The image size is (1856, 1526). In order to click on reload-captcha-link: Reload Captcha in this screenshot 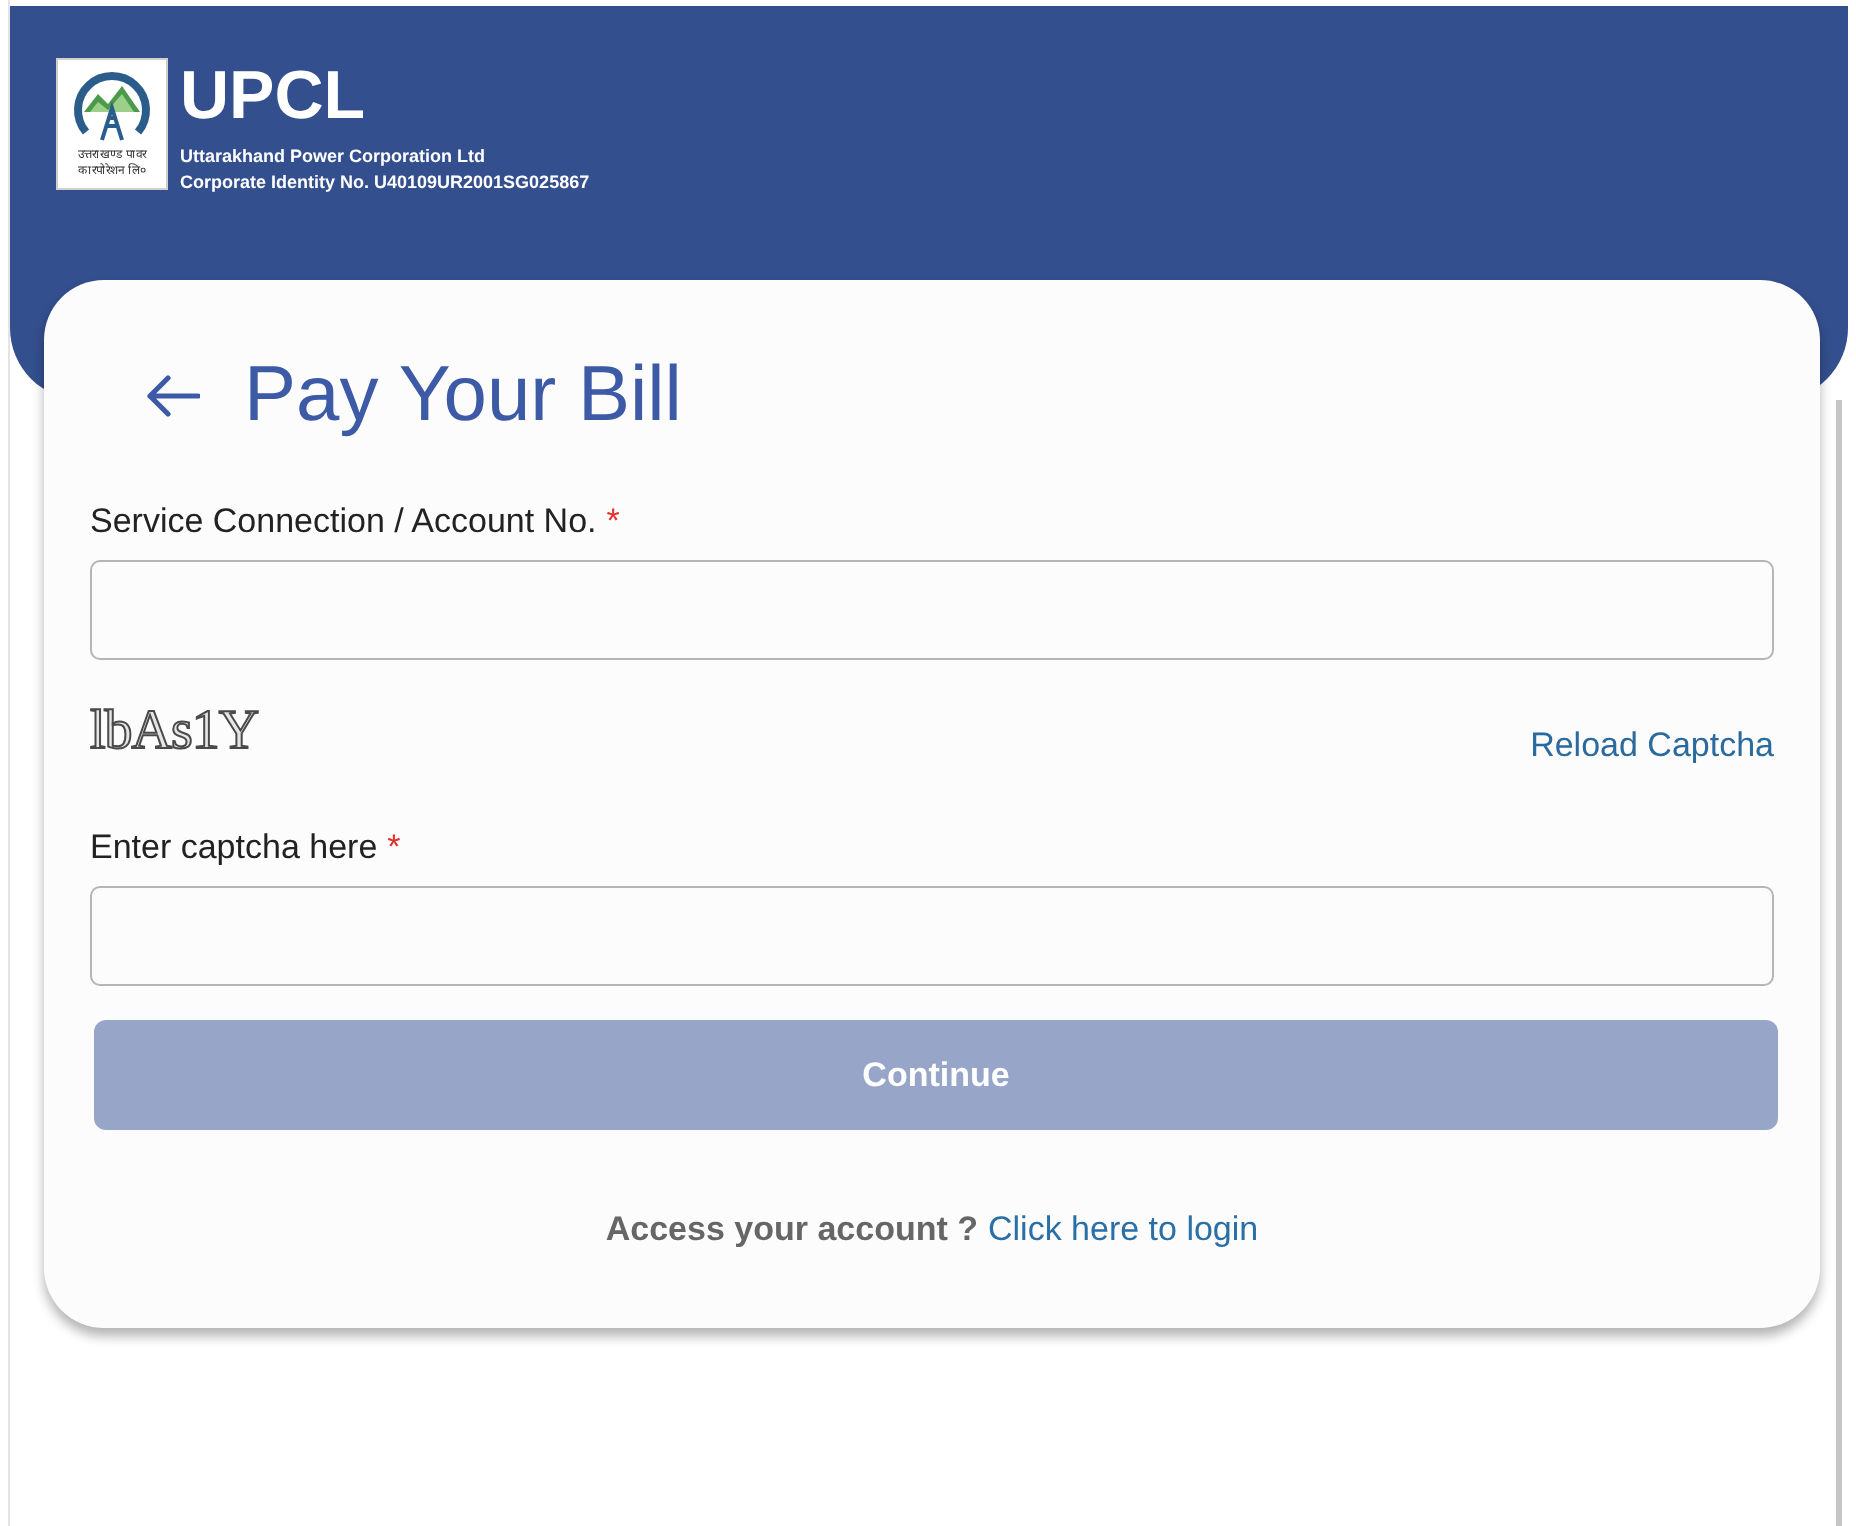, I will do `click(1652, 746)`.